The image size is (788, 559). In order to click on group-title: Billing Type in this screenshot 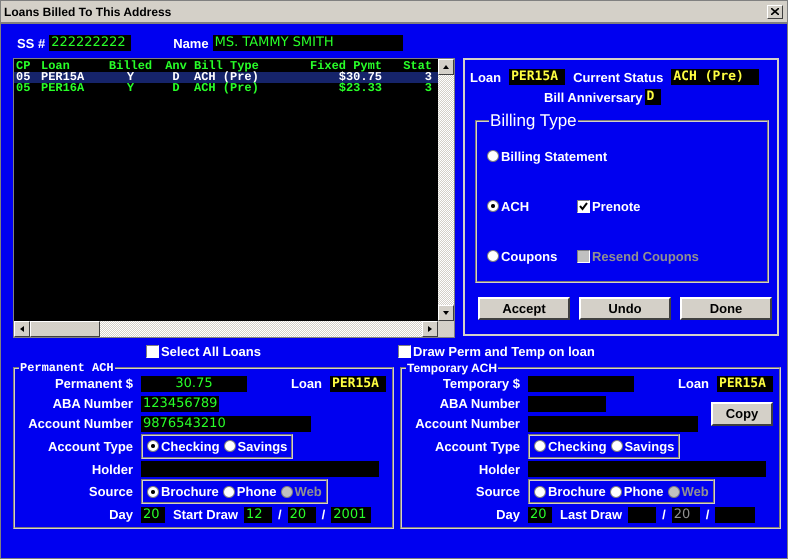, I will do `click(533, 121)`.